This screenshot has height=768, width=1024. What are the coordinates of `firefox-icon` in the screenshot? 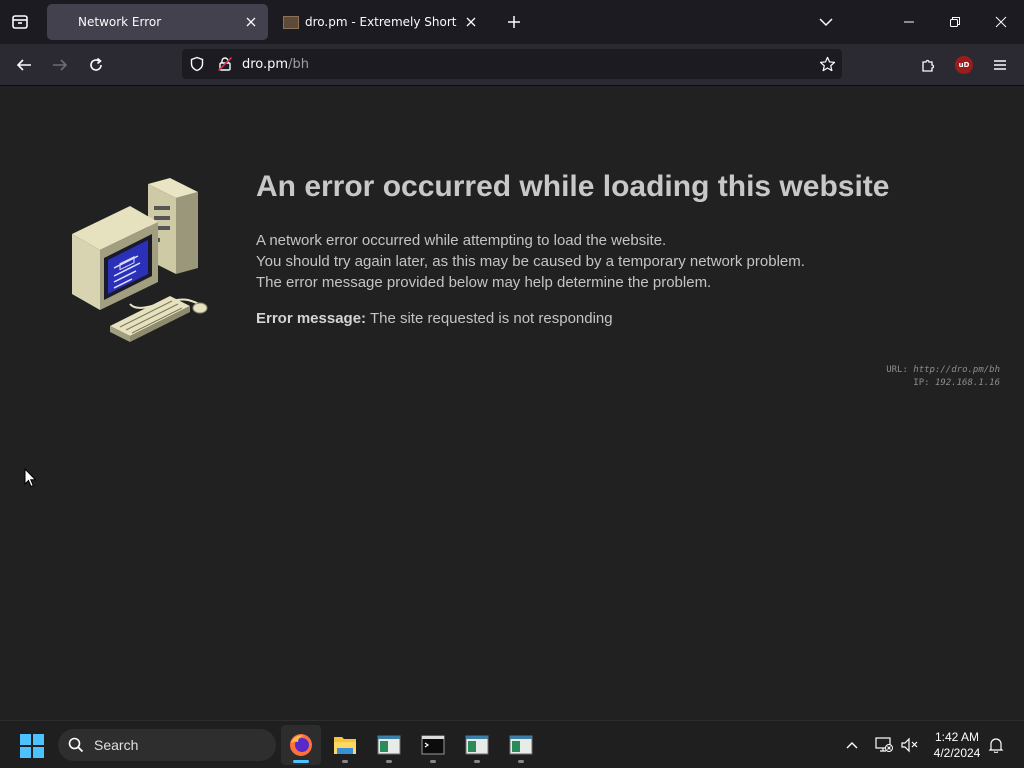 It's located at (301, 745).